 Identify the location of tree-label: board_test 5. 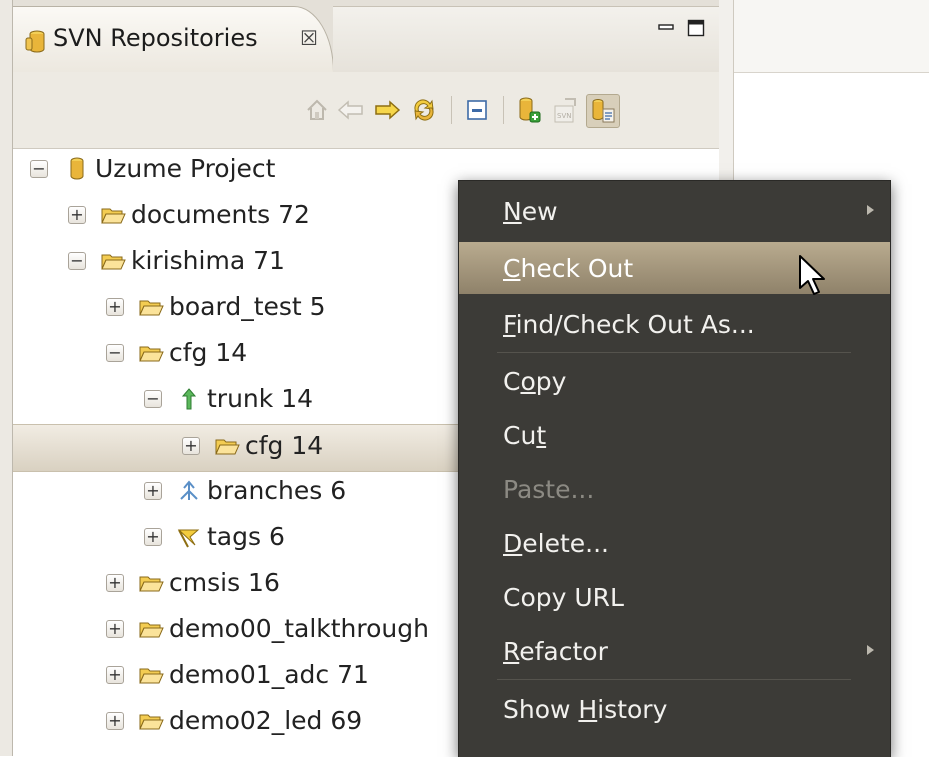
(247, 306).